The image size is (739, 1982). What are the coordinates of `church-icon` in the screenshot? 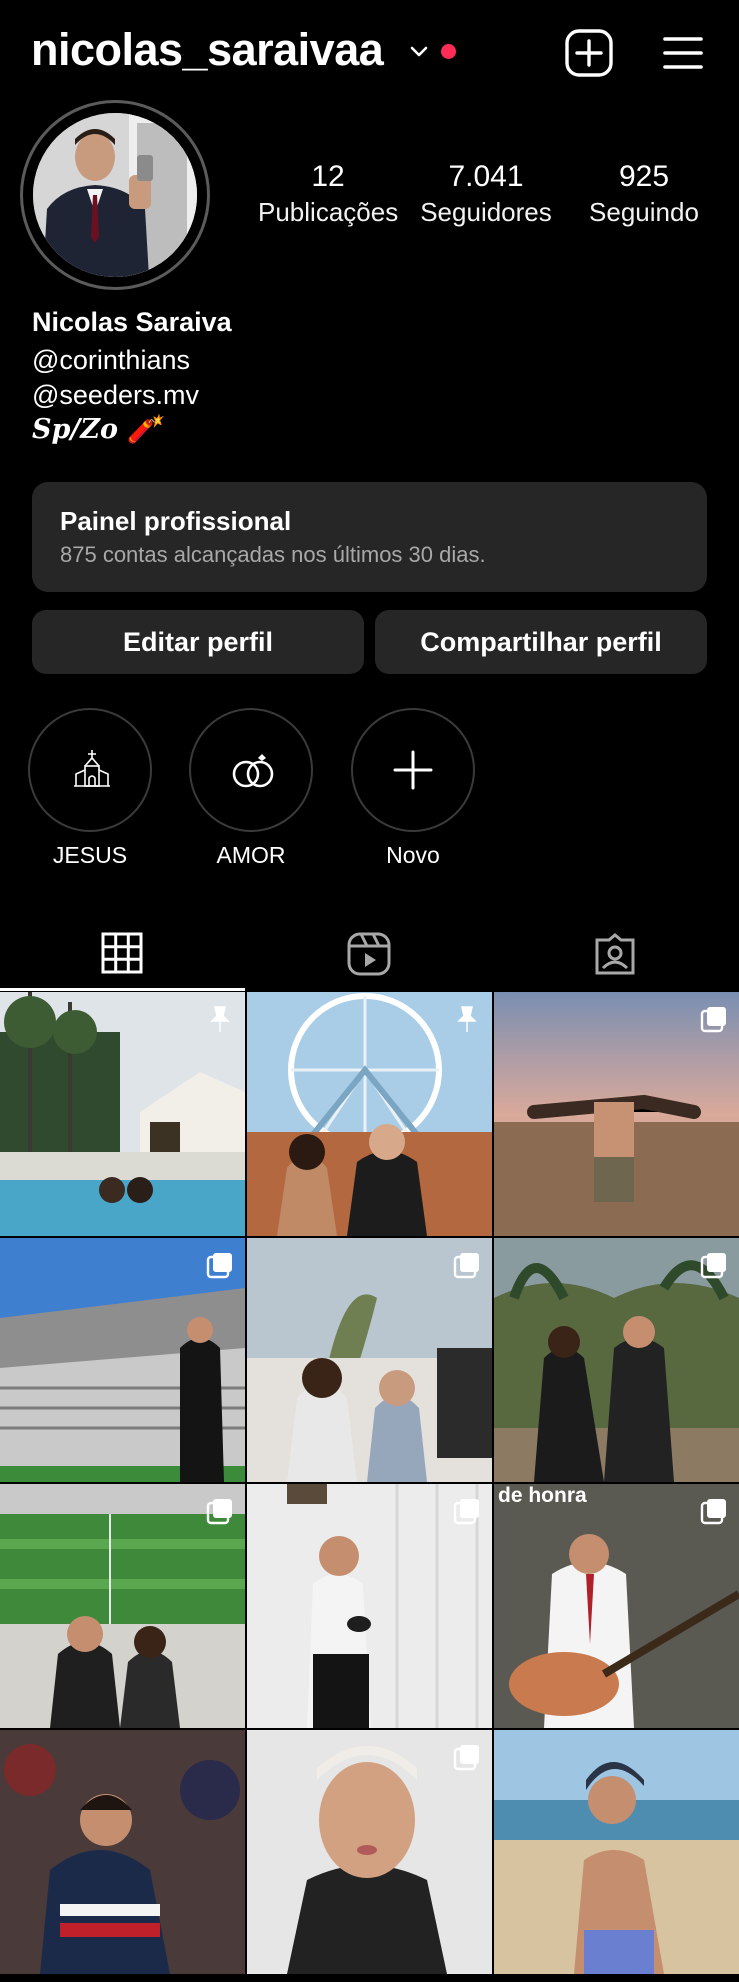 It's located at (92, 768).